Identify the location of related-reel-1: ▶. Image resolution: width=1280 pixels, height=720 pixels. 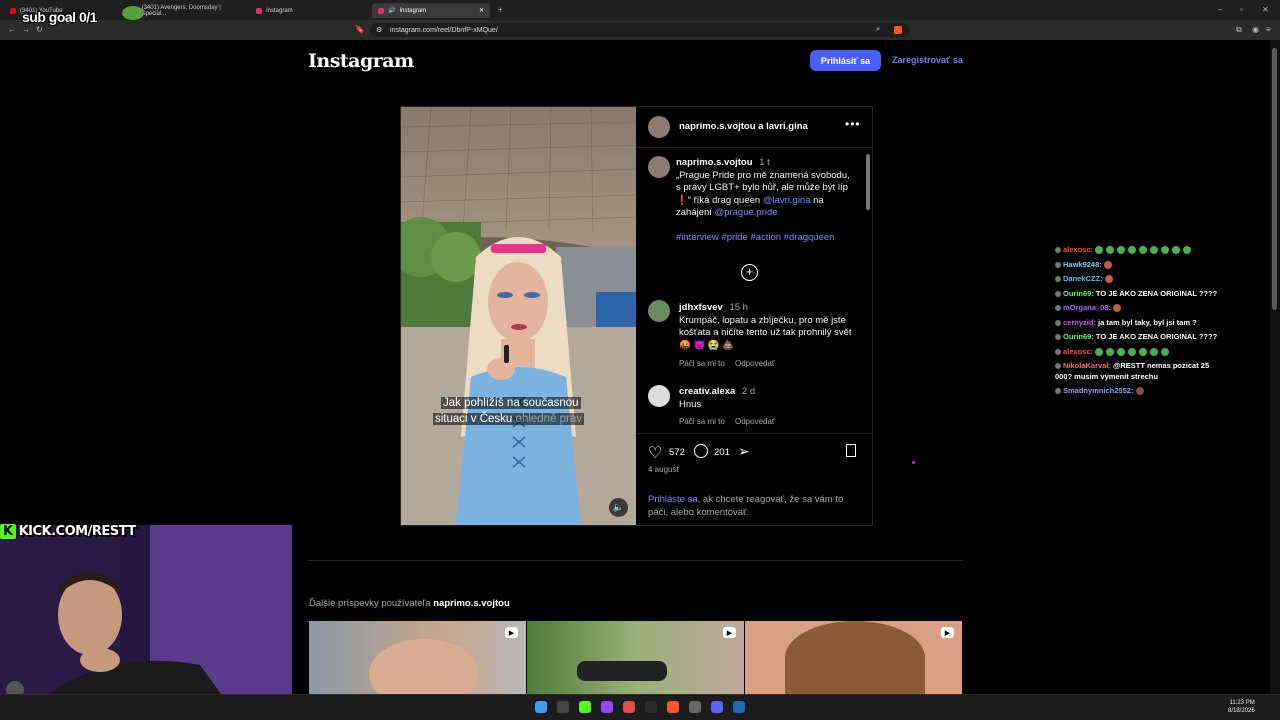
(417, 657).